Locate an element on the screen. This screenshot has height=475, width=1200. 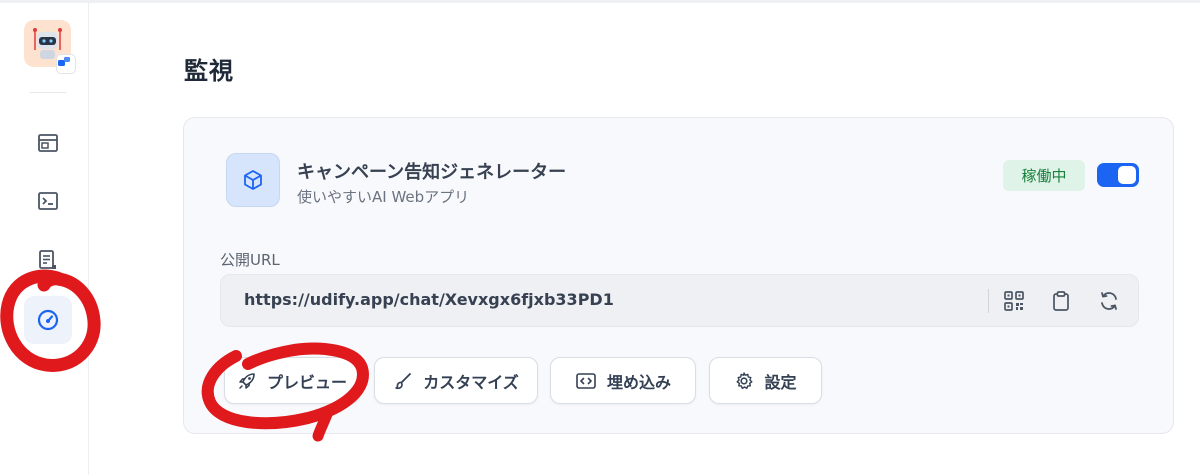
preview-button-label: プレビュー is located at coordinates (306, 382).